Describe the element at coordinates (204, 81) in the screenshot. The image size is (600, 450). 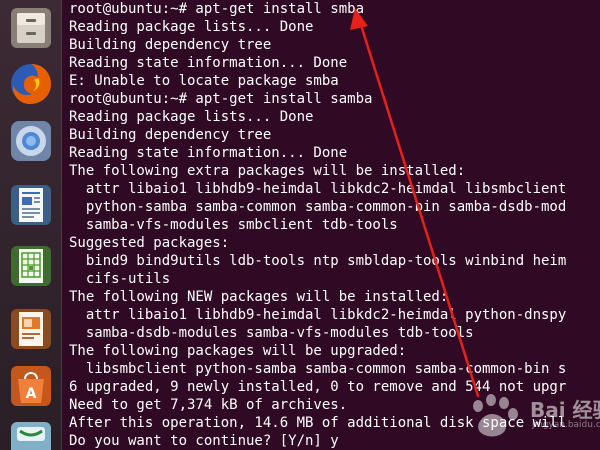
I see `terminal-line: E: Unable to locate package smba` at that location.